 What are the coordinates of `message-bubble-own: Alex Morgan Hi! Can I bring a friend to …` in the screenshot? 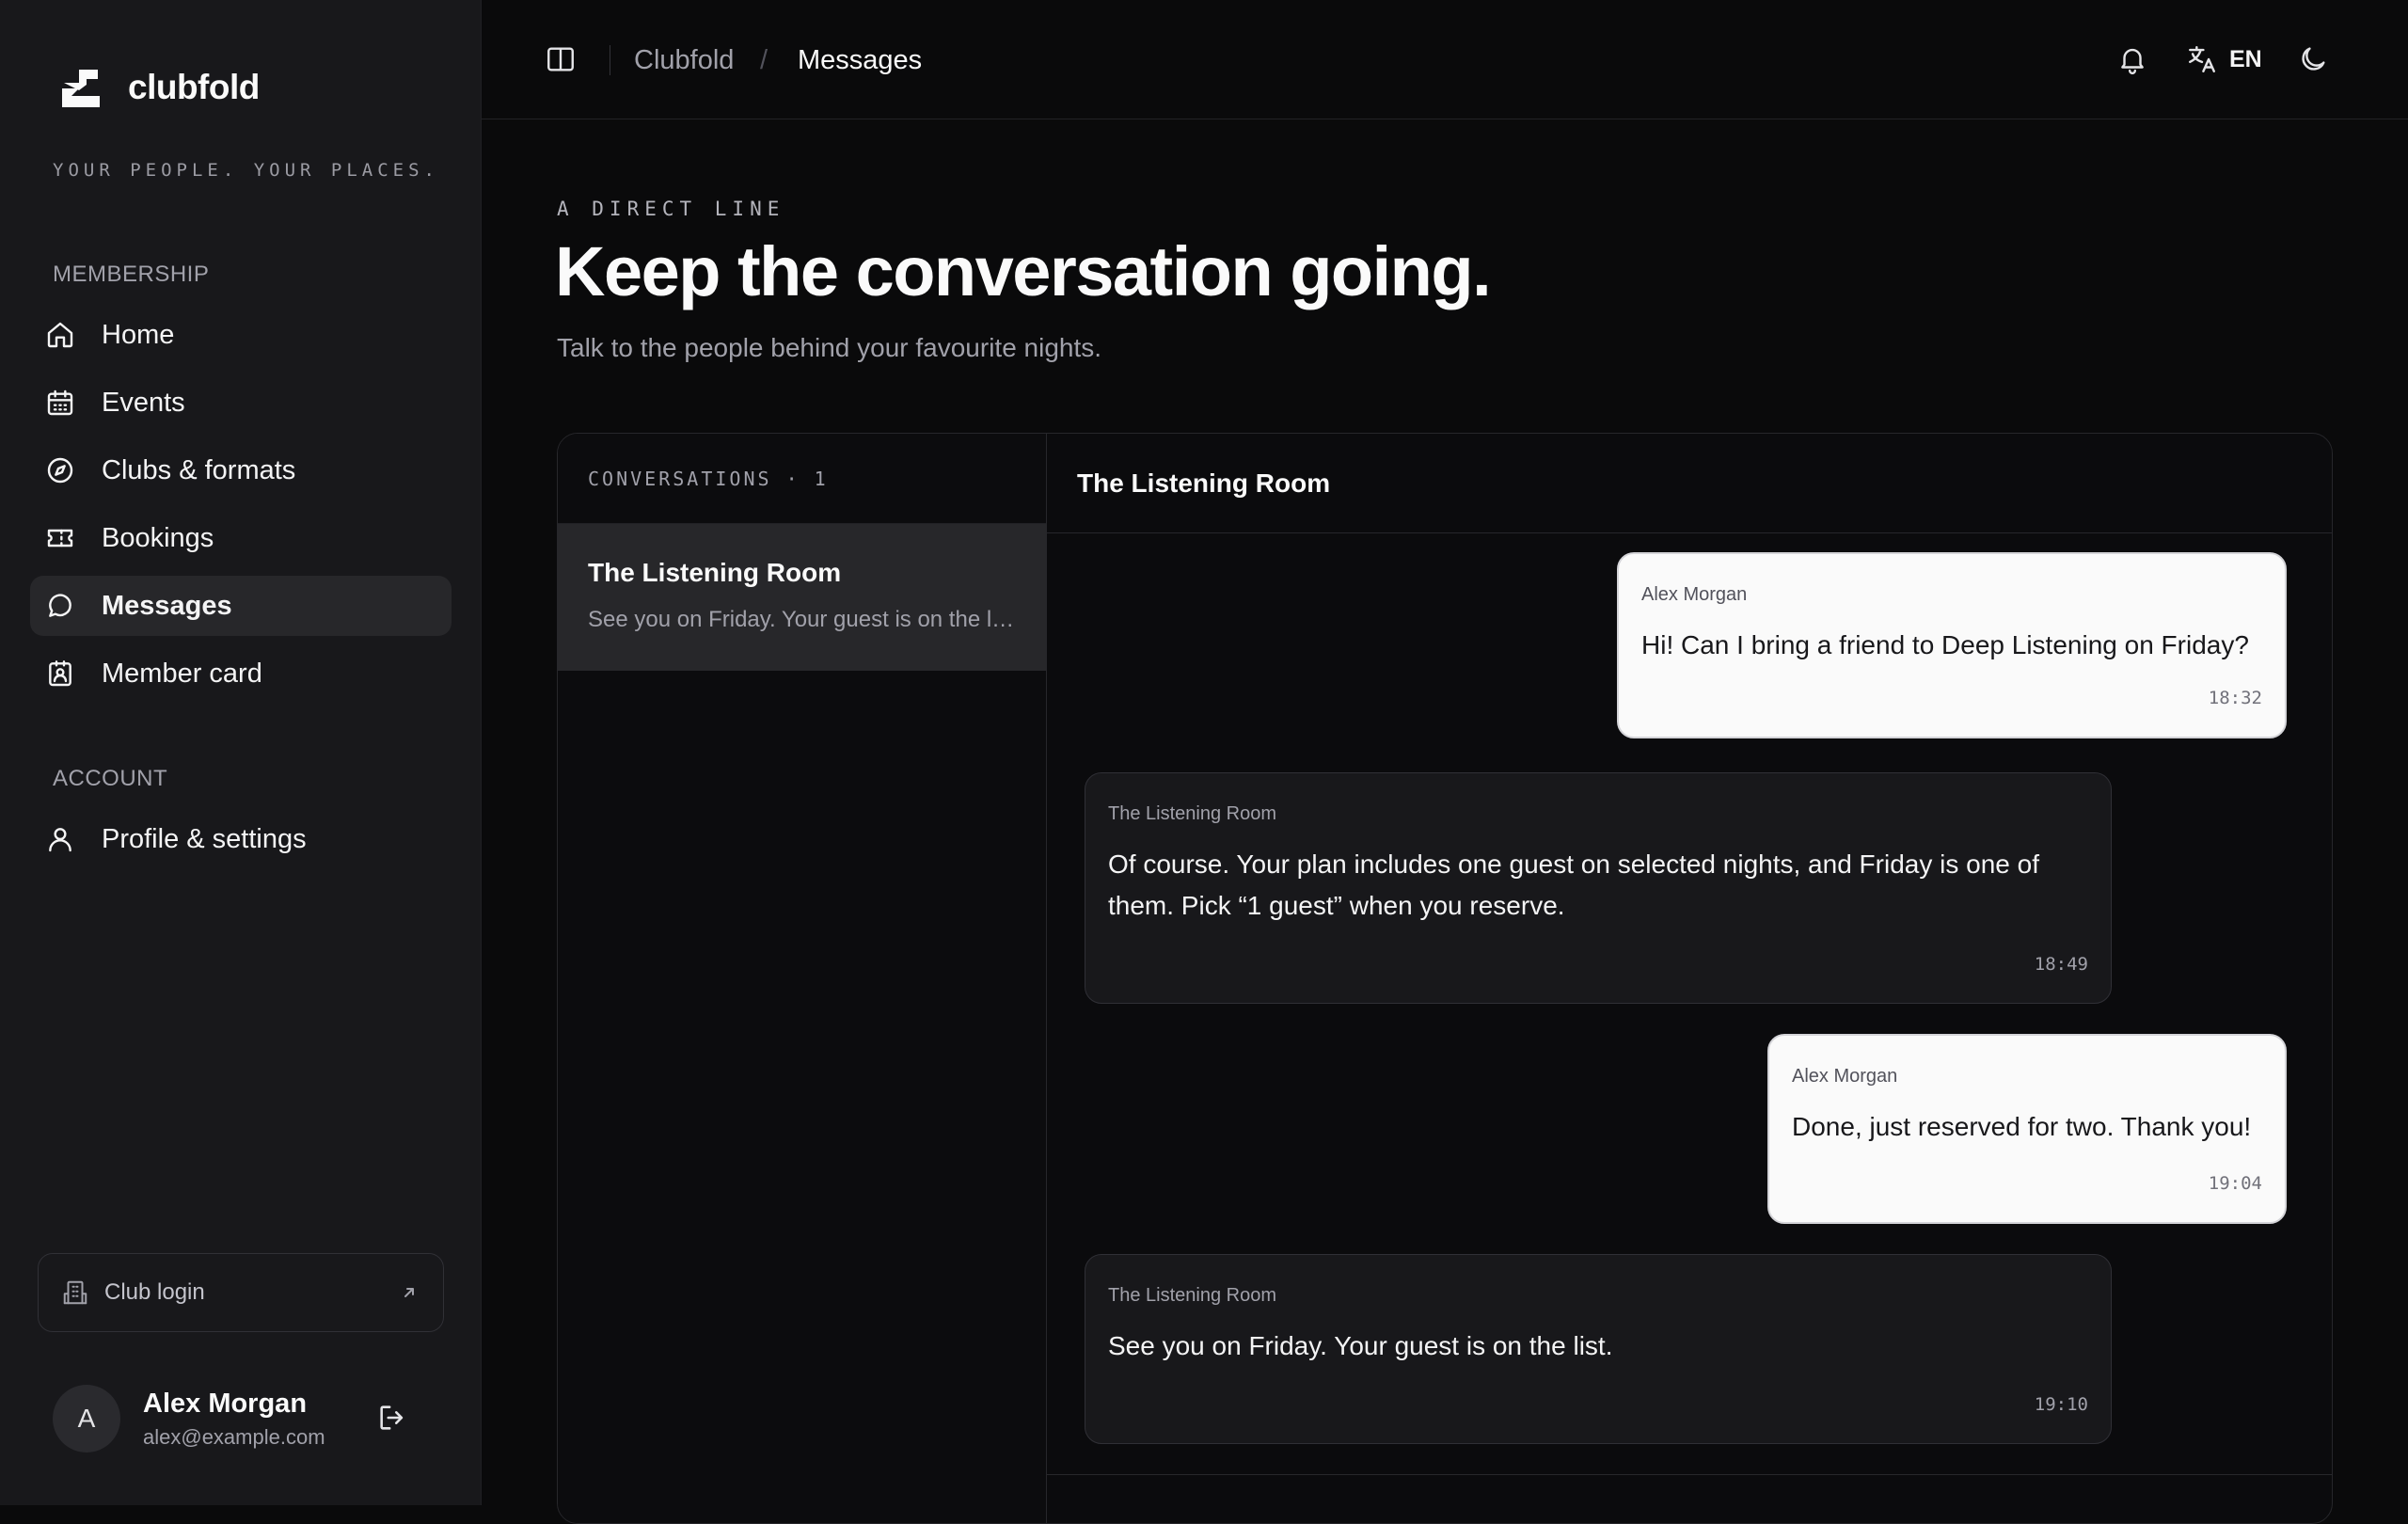 It's located at (1952, 645).